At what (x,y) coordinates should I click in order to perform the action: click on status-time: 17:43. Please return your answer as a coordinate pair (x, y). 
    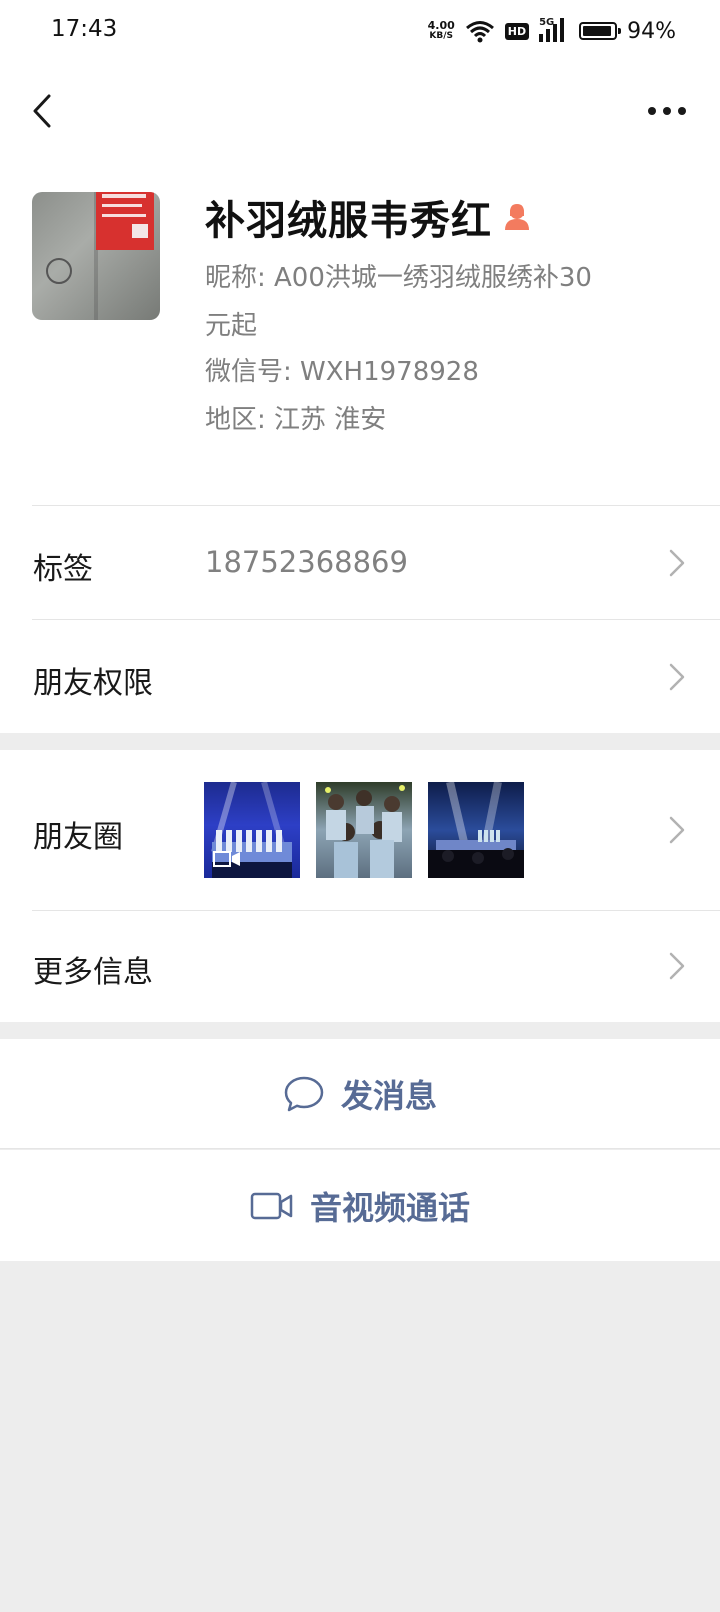
    Looking at the image, I should click on (84, 29).